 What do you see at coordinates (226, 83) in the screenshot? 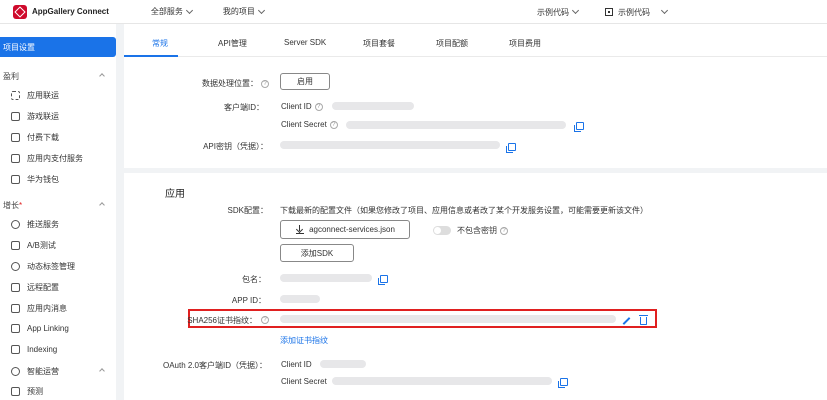
I see `data-location-label: 数据处理位置：?` at bounding box center [226, 83].